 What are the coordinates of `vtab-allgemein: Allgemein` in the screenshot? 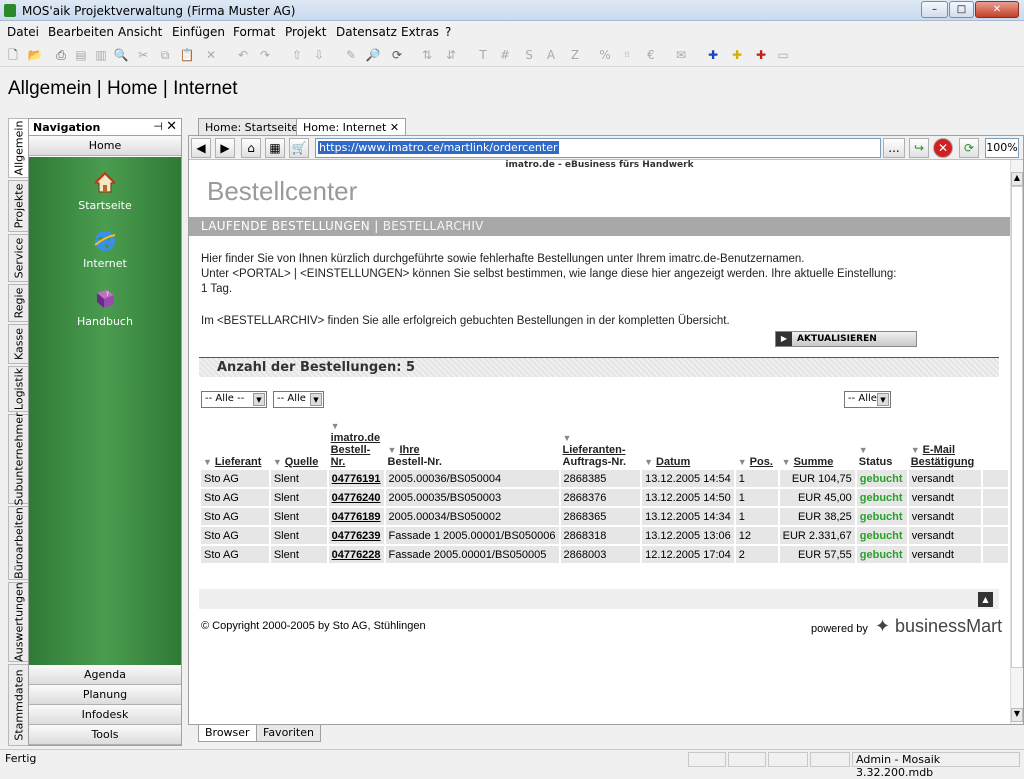 It's located at (18, 148).